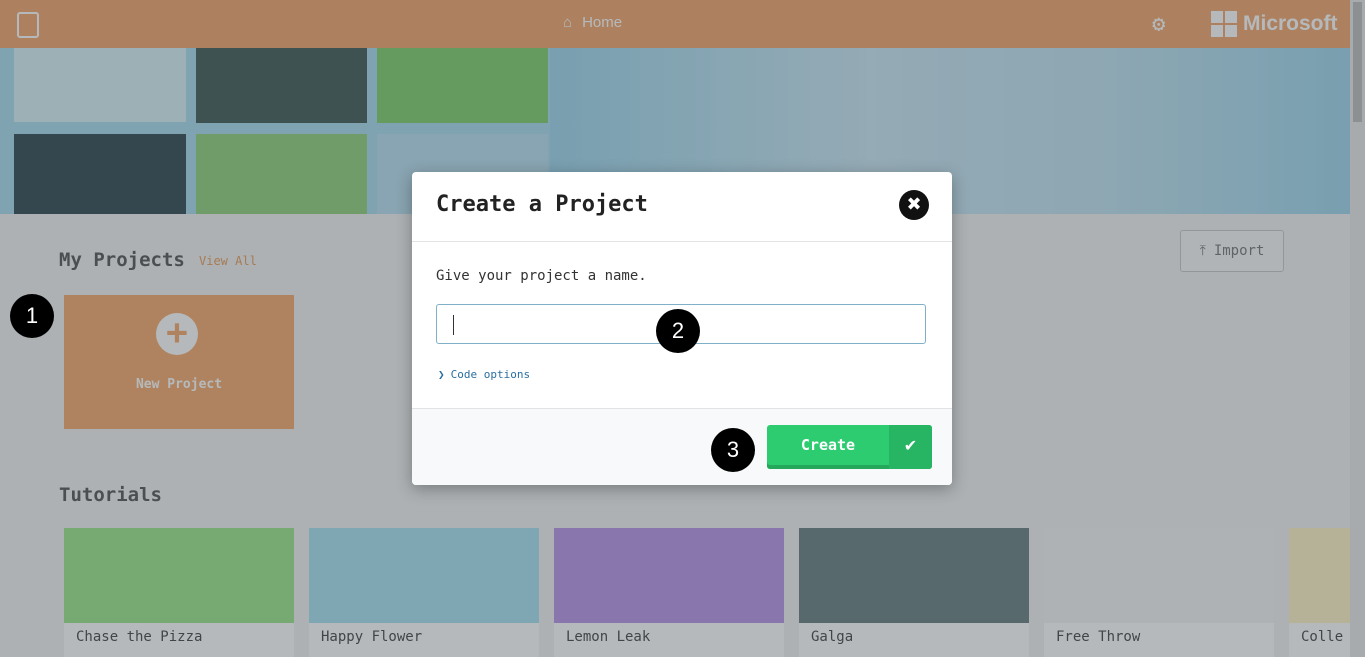 Image resolution: width=1365 pixels, height=657 pixels. What do you see at coordinates (441, 374) in the screenshot?
I see `chevron-right-icon: ❯` at bounding box center [441, 374].